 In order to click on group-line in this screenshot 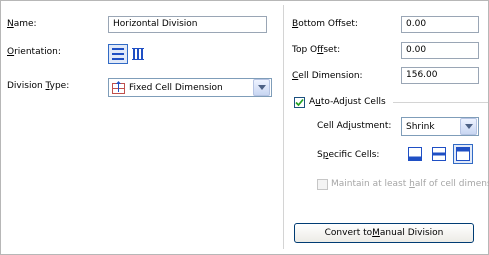, I will do `click(440, 102)`.